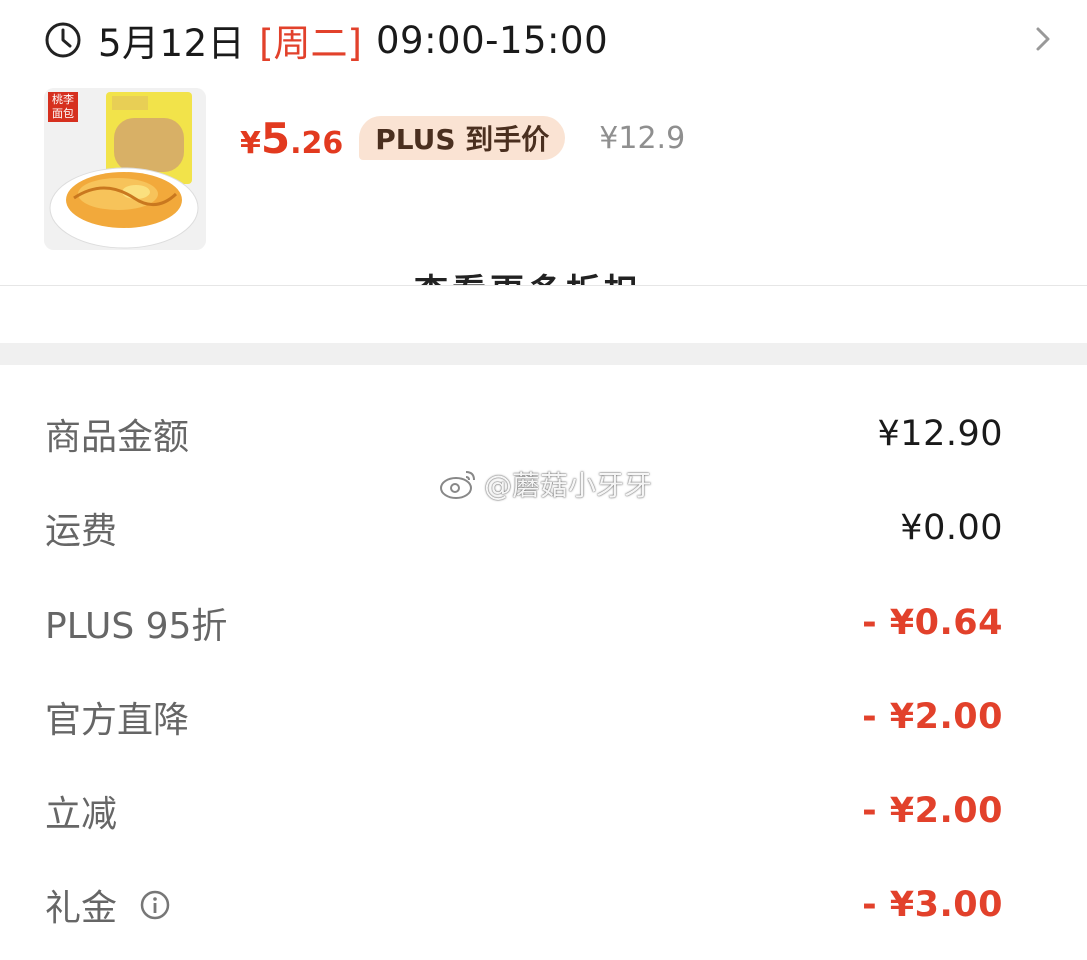 The width and height of the screenshot is (1087, 960). I want to click on current-price: ¥ 5 .26, so click(291, 138).